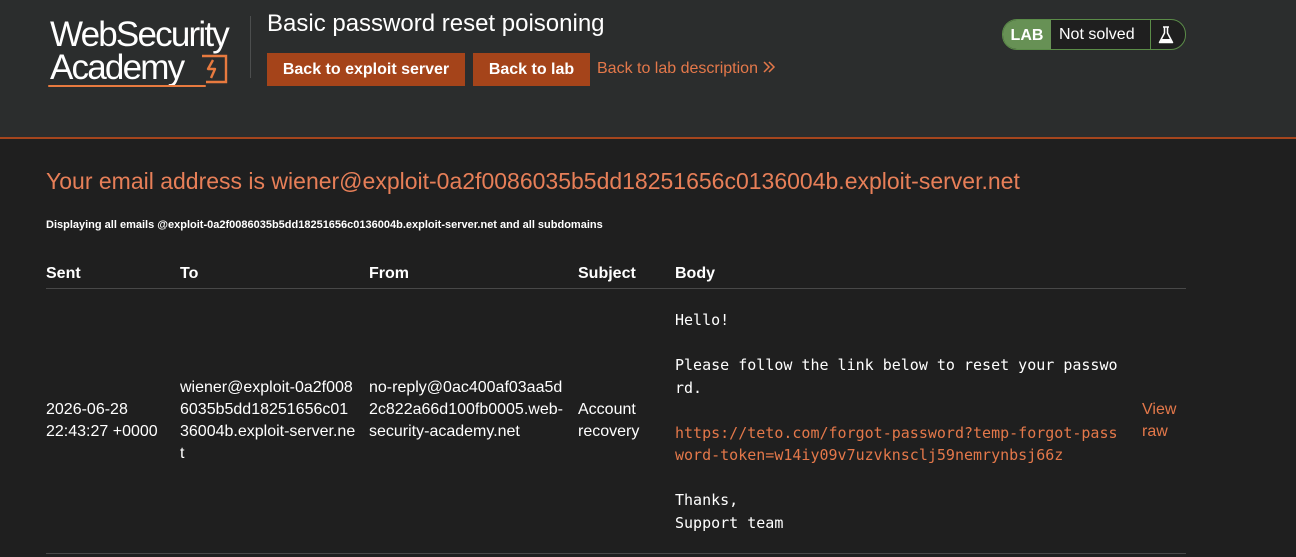  What do you see at coordinates (250, 47) in the screenshot?
I see `header-divider` at bounding box center [250, 47].